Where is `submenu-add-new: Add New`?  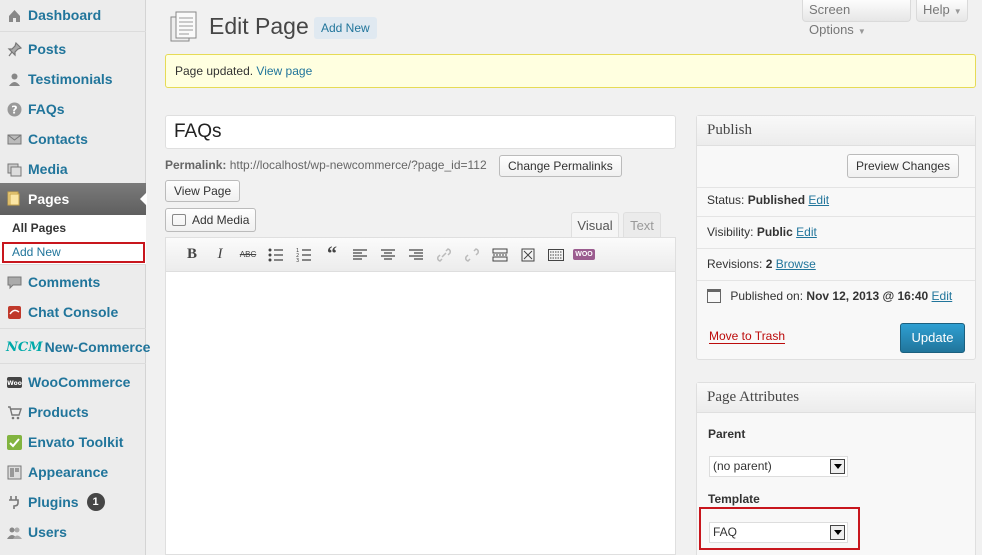 submenu-add-new: Add New is located at coordinates (73, 252).